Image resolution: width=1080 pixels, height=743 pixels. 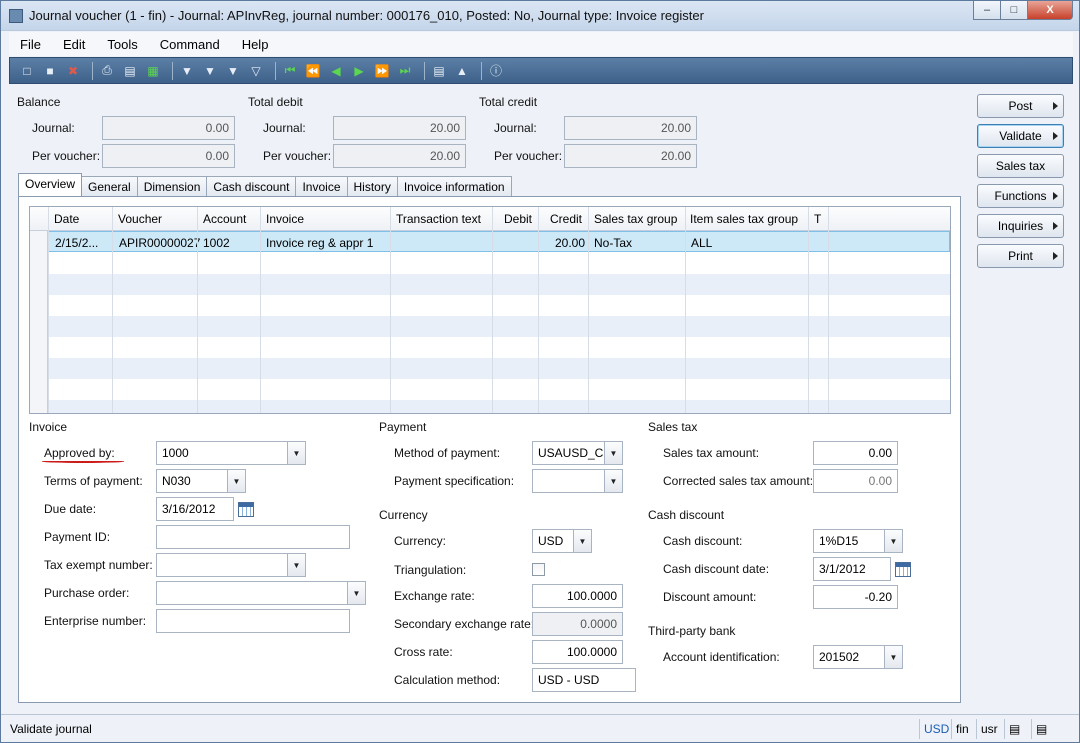 What do you see at coordinates (73, 71) in the screenshot?
I see `delete-icon: ✖` at bounding box center [73, 71].